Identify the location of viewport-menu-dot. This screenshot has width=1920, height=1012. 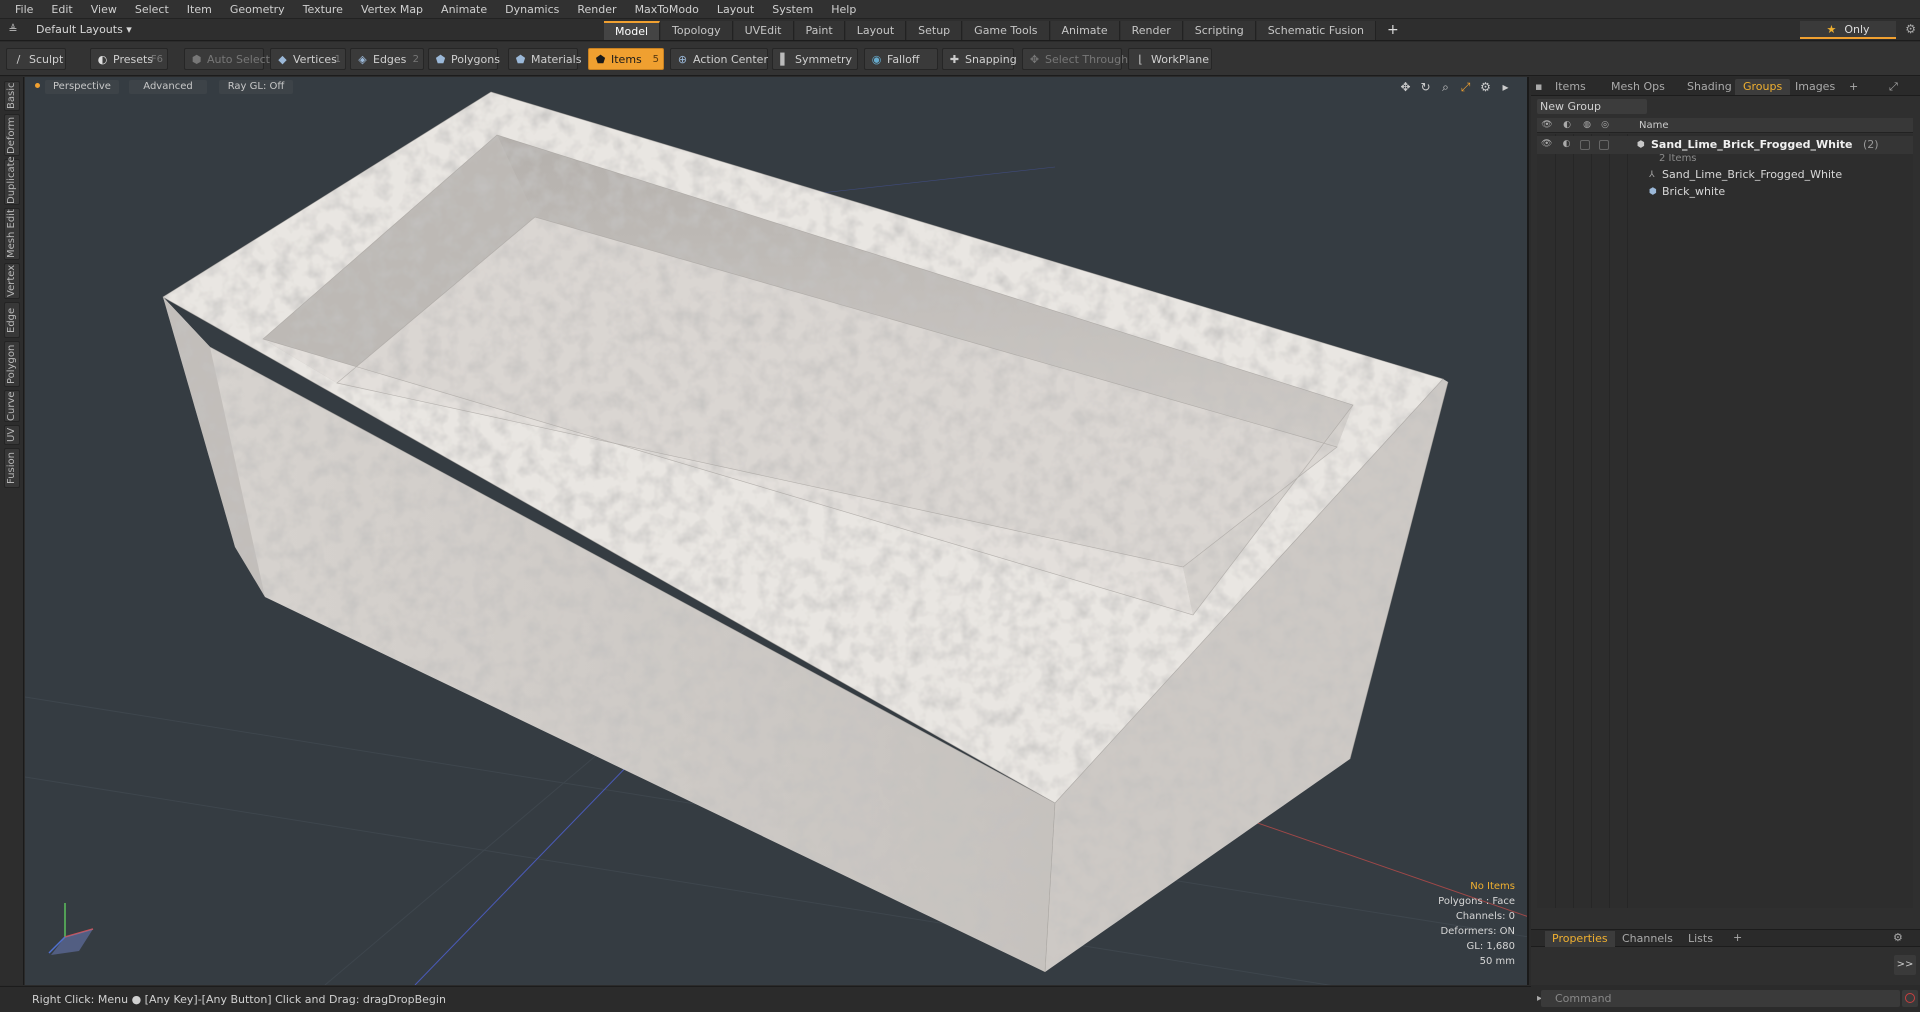
(37, 85).